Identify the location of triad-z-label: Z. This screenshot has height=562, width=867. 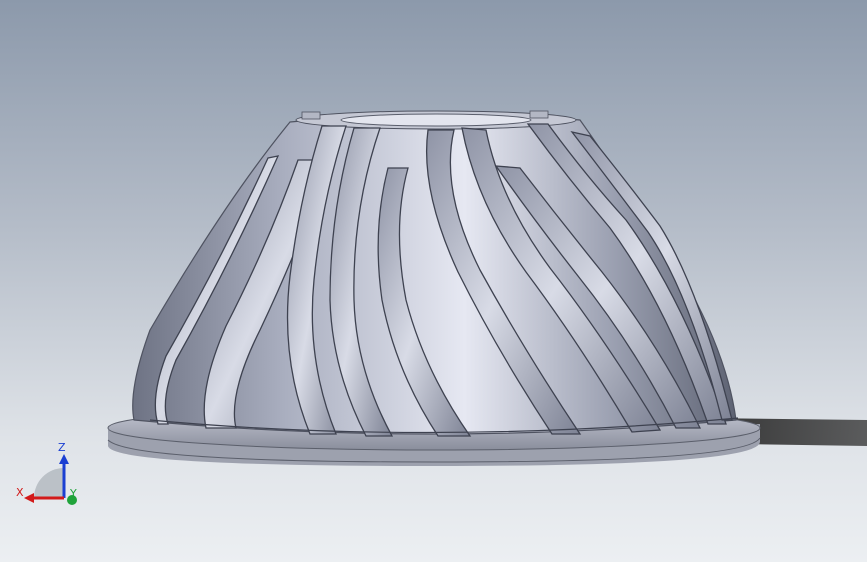
(62, 447).